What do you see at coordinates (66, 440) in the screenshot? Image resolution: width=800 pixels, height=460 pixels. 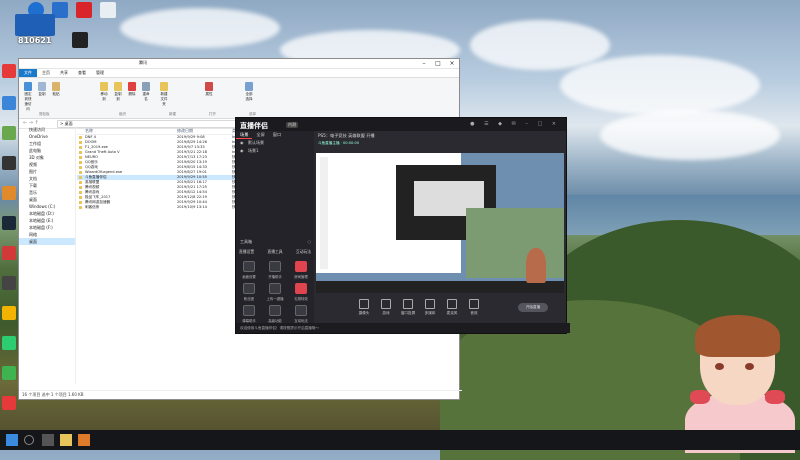 I see `folder-icon` at bounding box center [66, 440].